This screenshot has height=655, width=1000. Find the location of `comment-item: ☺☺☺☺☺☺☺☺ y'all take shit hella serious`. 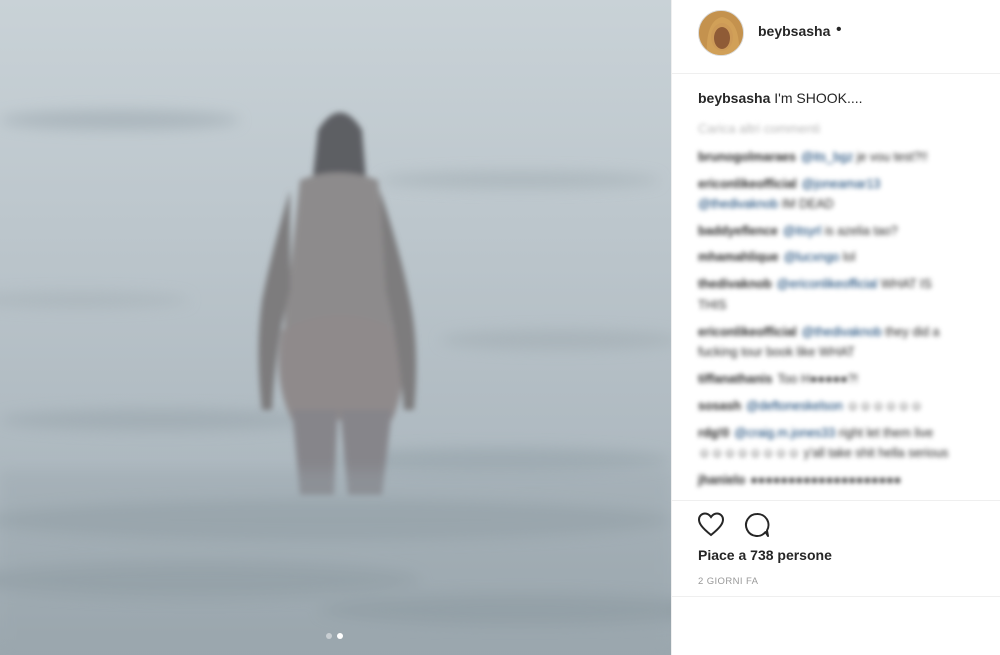

comment-item: ☺☺☺☺☺☺☺☺ y'all take shit hella serious is located at coordinates (823, 453).